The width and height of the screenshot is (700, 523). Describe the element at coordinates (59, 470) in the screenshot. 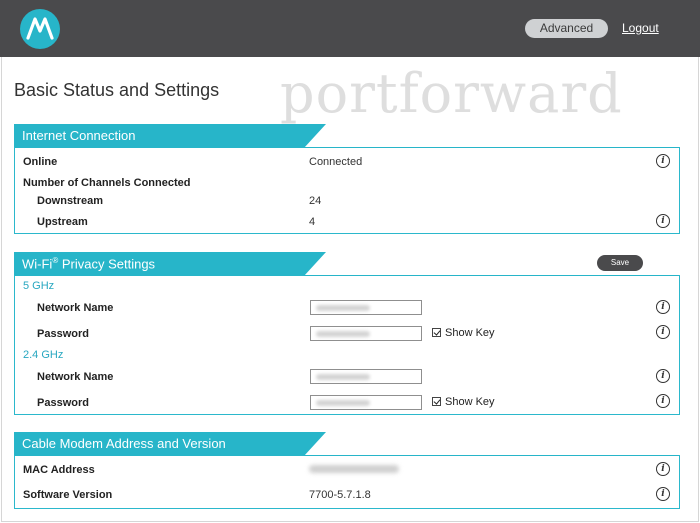

I see `mac-address-label: MAC Address` at that location.